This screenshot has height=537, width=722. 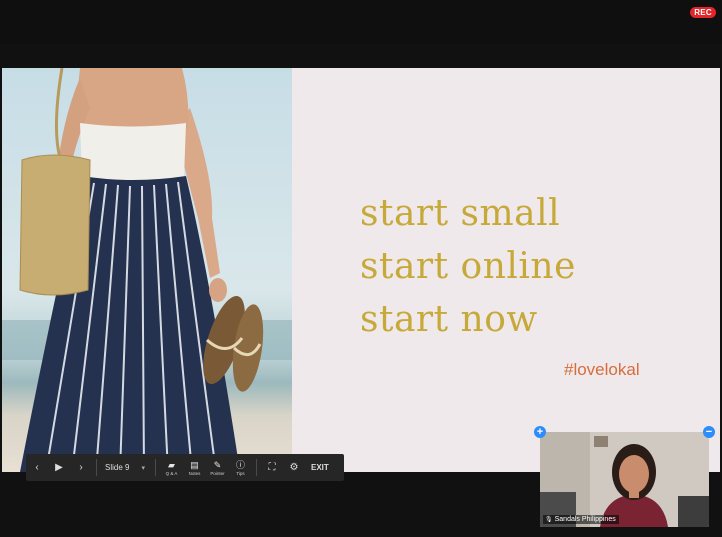 I want to click on minus-icon: −, so click(x=709, y=432).